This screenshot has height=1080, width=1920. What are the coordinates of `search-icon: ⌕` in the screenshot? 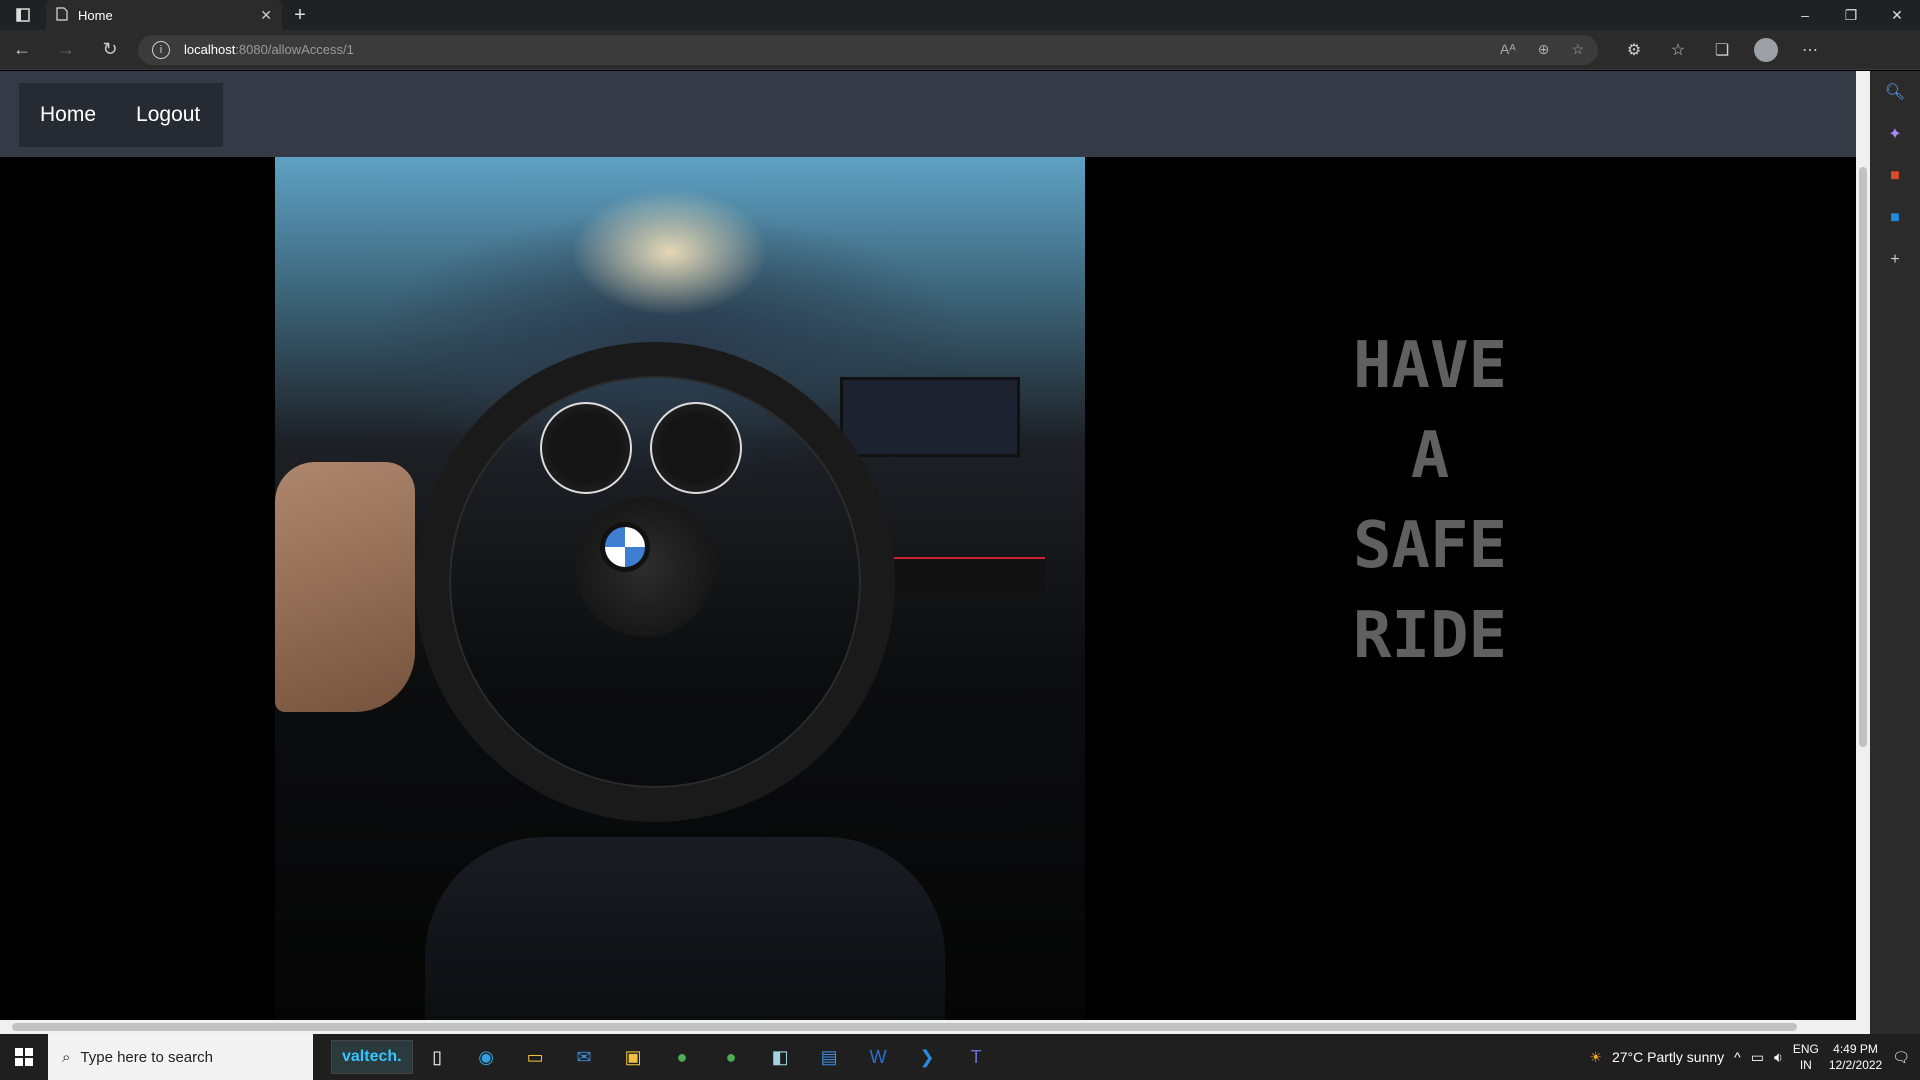 It's located at (66, 1057).